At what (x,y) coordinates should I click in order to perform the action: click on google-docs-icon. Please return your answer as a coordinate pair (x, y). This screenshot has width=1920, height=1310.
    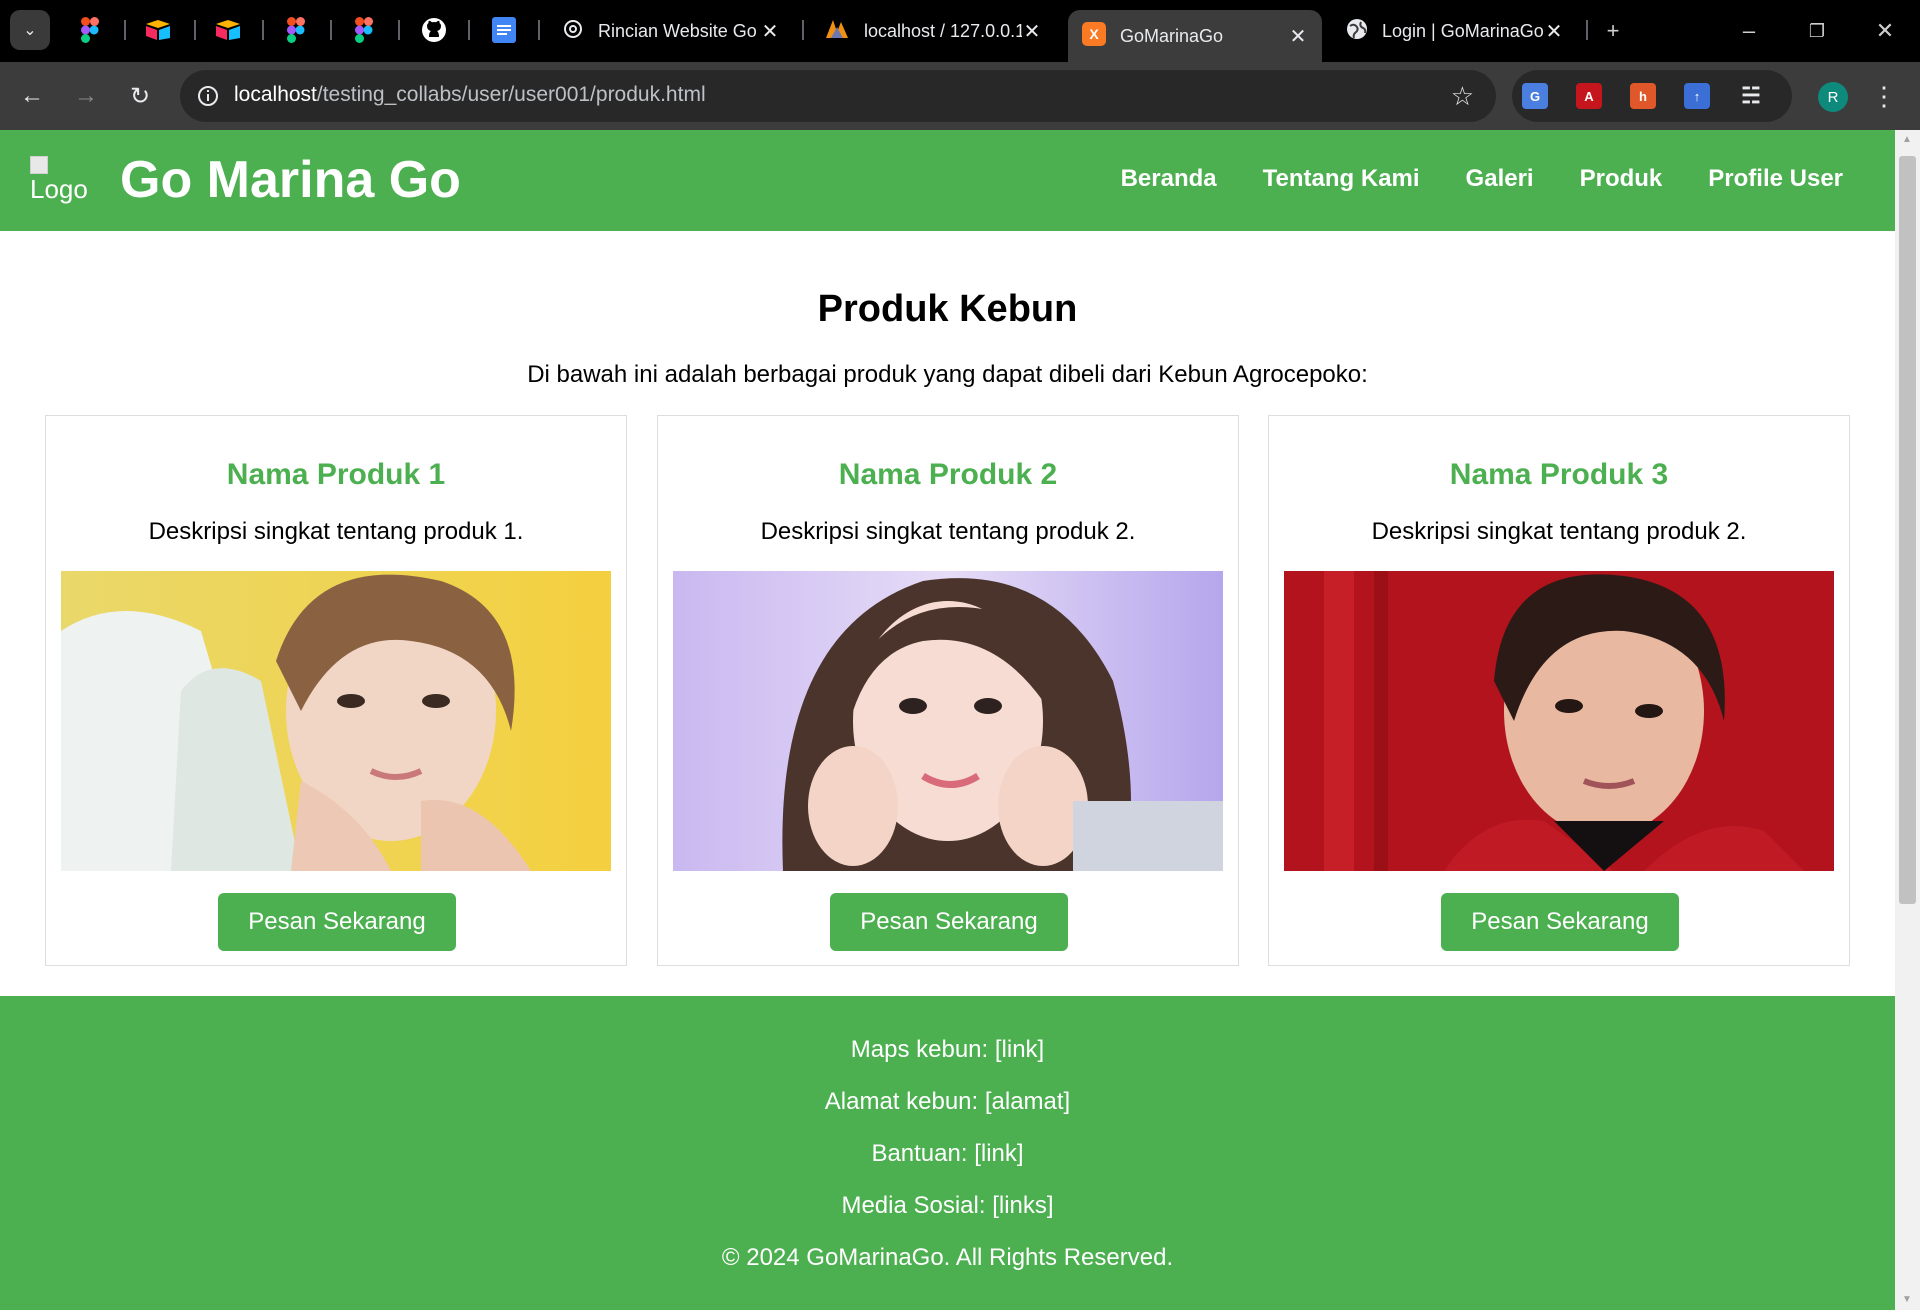
    Looking at the image, I should click on (504, 30).